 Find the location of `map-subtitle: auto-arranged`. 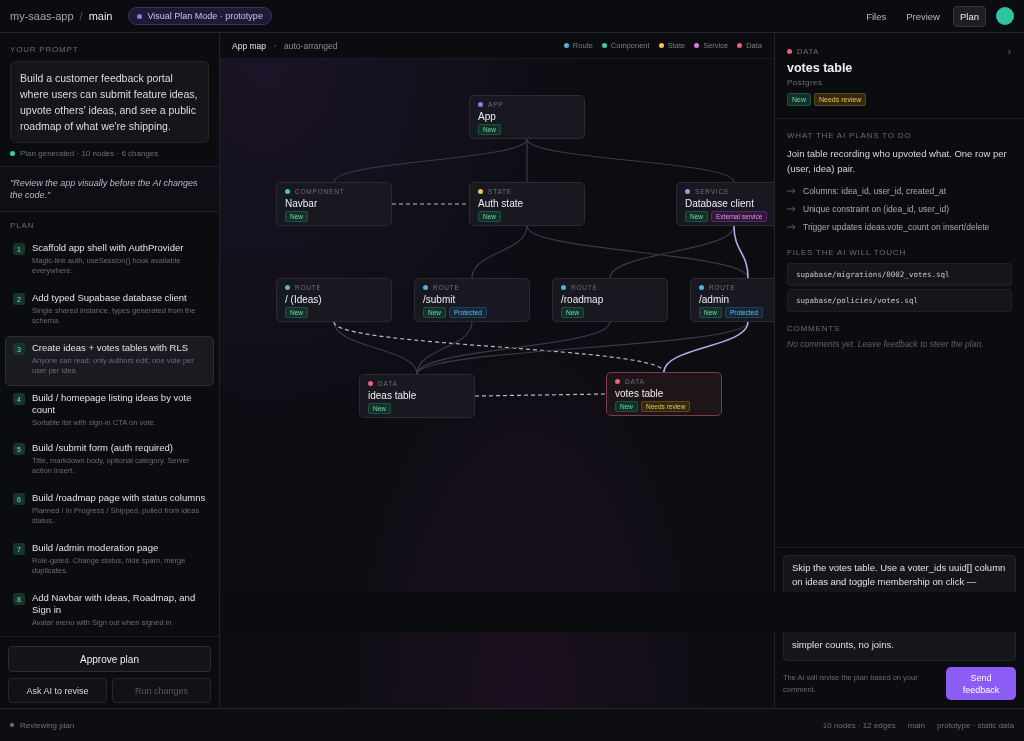

map-subtitle: auto-arranged is located at coordinates (311, 45).